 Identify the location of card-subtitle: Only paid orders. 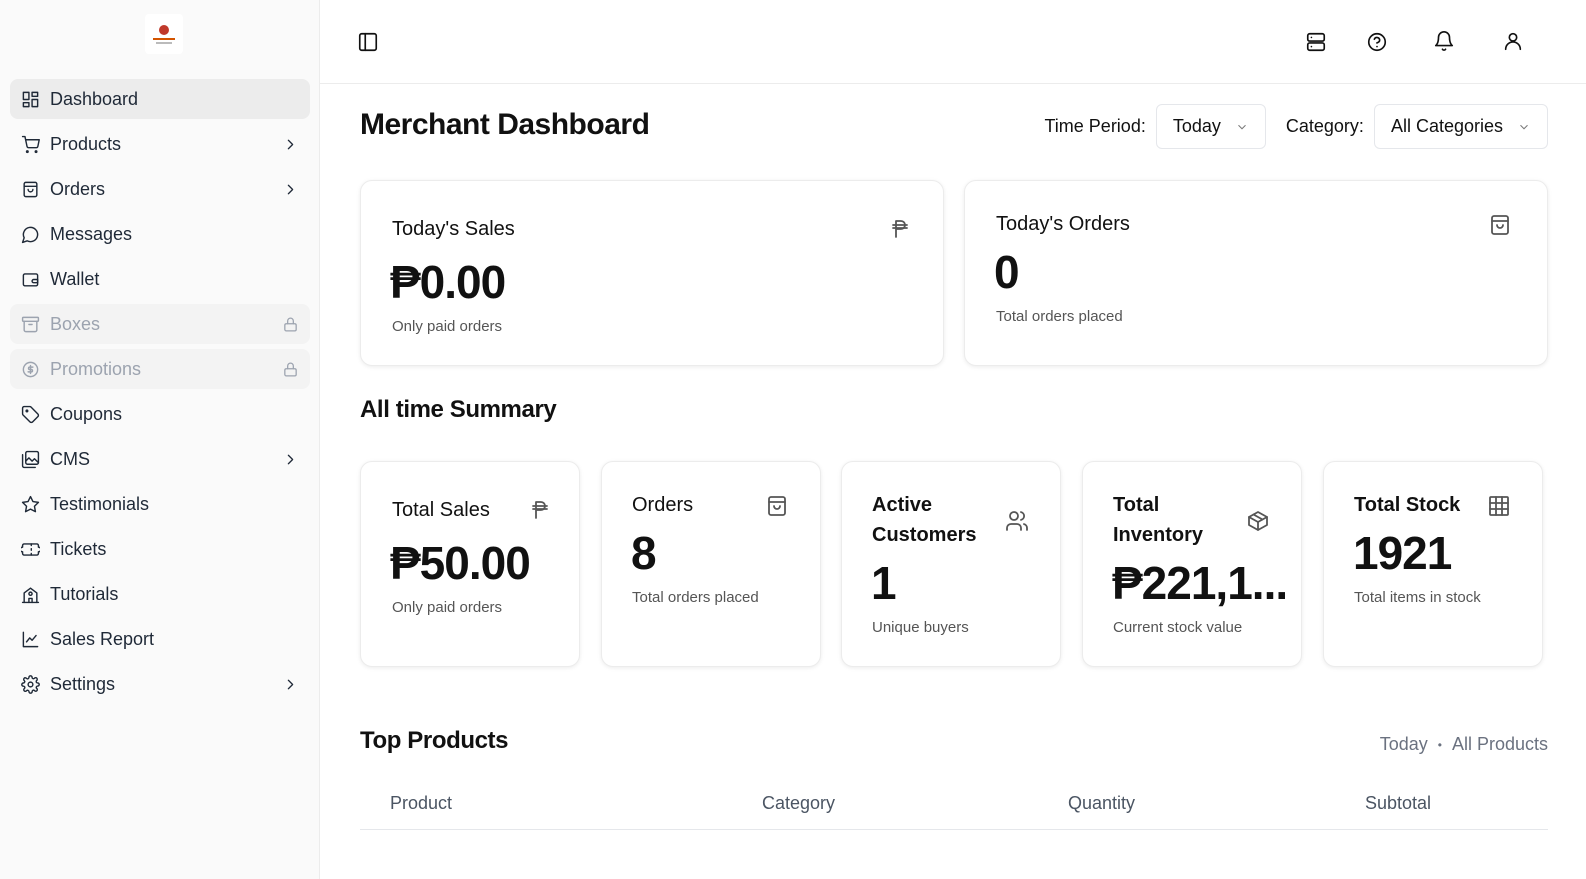
(447, 607).